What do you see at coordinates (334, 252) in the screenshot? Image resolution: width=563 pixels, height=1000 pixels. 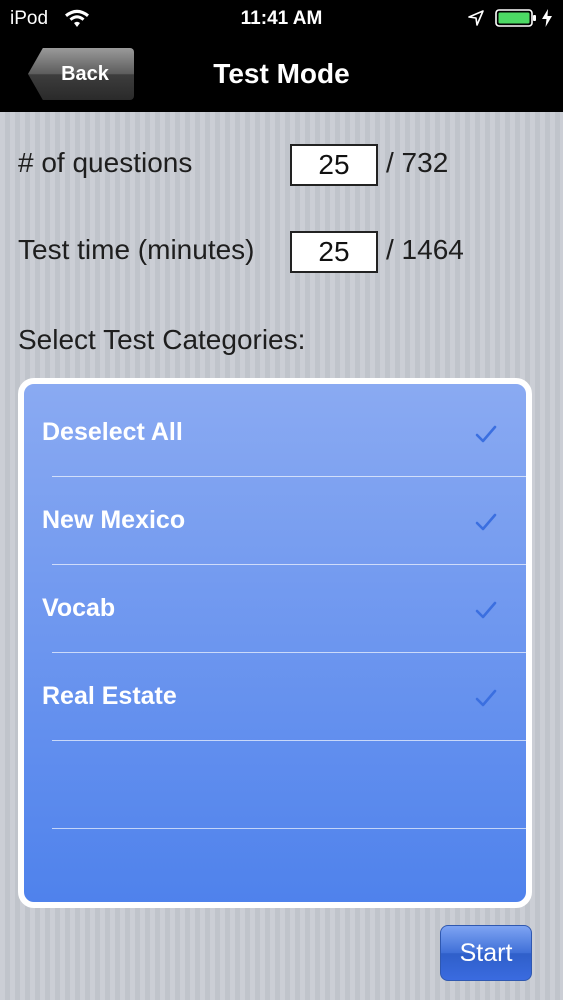 I see `test-time-input` at bounding box center [334, 252].